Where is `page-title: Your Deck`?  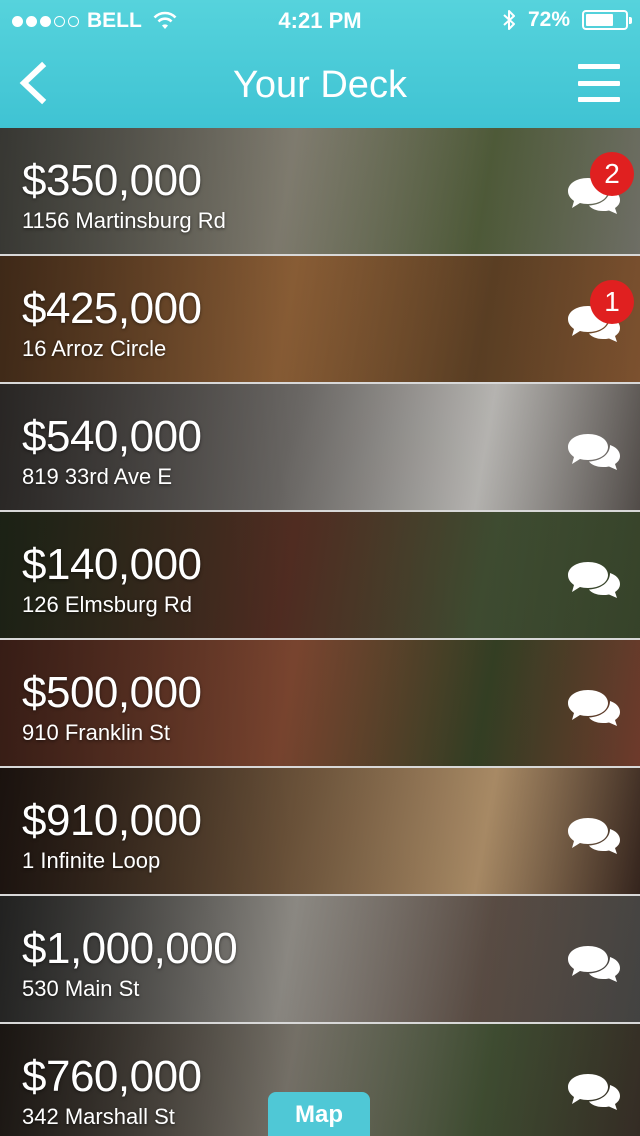 page-title: Your Deck is located at coordinates (320, 85).